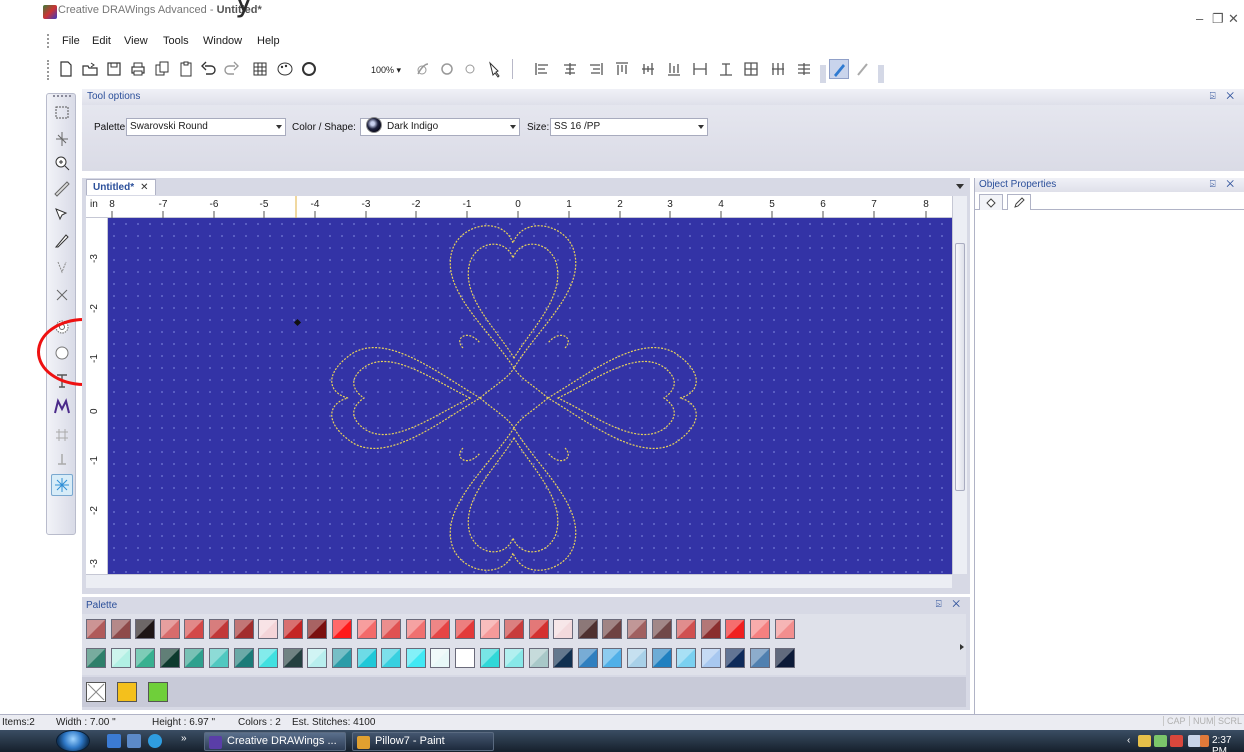 The width and height of the screenshot is (1244, 752). What do you see at coordinates (138, 69) in the screenshot?
I see `print-icon` at bounding box center [138, 69].